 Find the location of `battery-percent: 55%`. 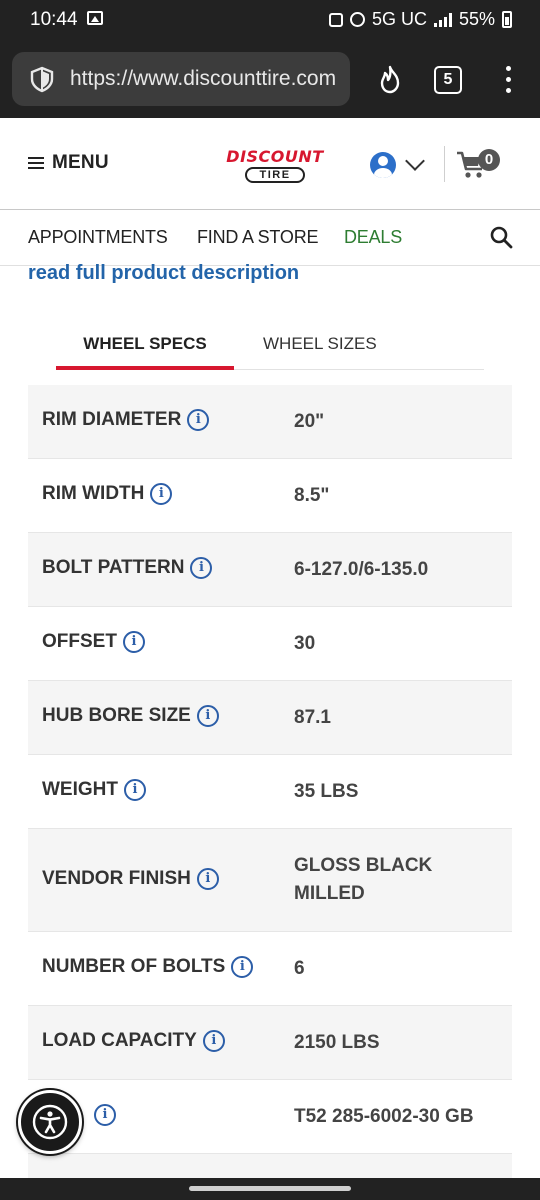

battery-percent: 55% is located at coordinates (476, 19).